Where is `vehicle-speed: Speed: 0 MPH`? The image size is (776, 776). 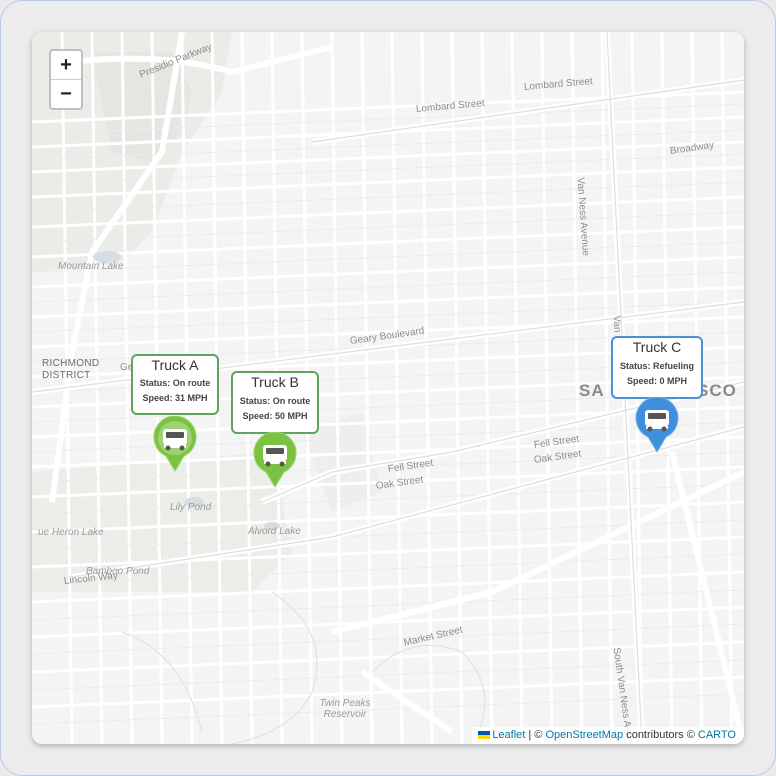
vehicle-speed: Speed: 0 MPH is located at coordinates (656, 381).